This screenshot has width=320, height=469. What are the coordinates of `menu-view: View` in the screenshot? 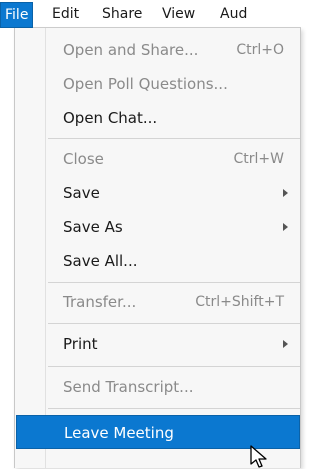 It's located at (178, 14).